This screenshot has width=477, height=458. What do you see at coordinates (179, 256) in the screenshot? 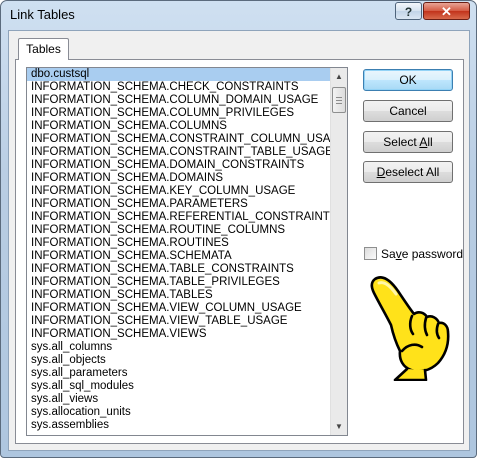
I see `table-list-item: INFORMATION_SCHEMA.SCHEMATA` at bounding box center [179, 256].